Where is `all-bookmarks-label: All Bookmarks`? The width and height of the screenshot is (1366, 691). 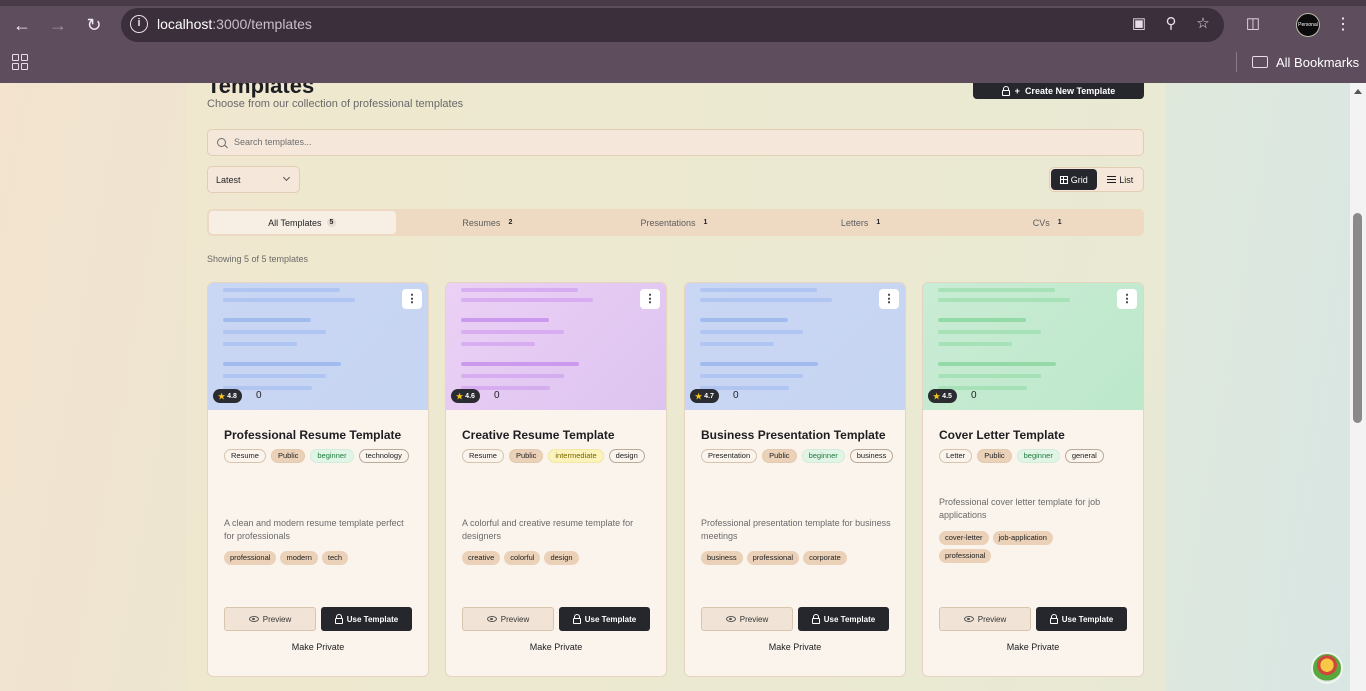 all-bookmarks-label: All Bookmarks is located at coordinates (1318, 62).